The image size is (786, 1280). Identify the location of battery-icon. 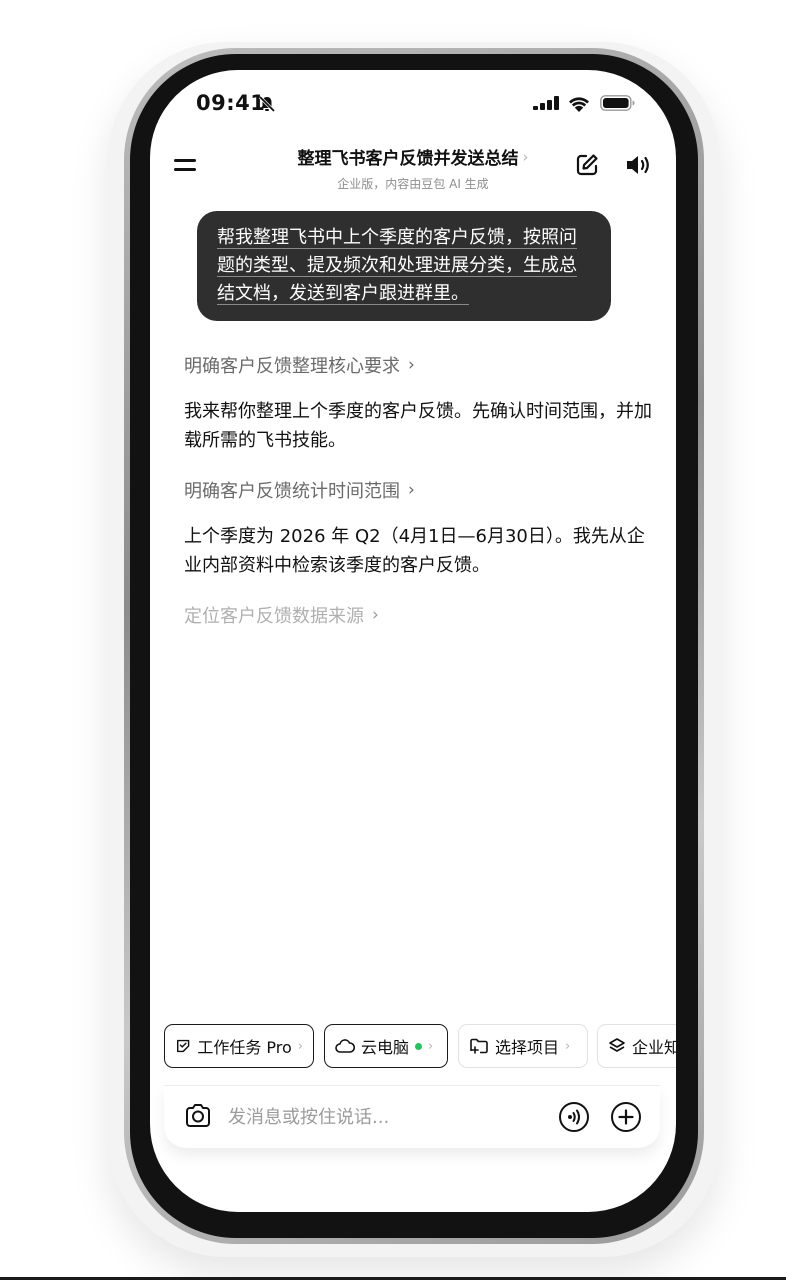
(617, 103).